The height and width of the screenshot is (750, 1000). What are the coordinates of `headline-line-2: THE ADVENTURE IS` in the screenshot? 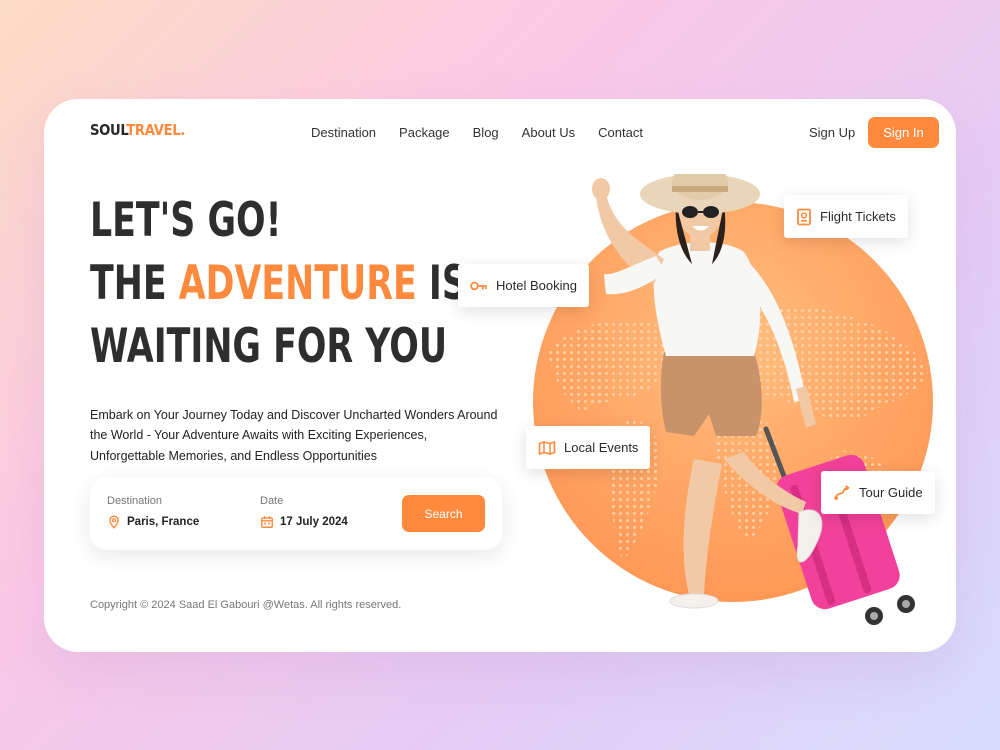 It's located at (278, 283).